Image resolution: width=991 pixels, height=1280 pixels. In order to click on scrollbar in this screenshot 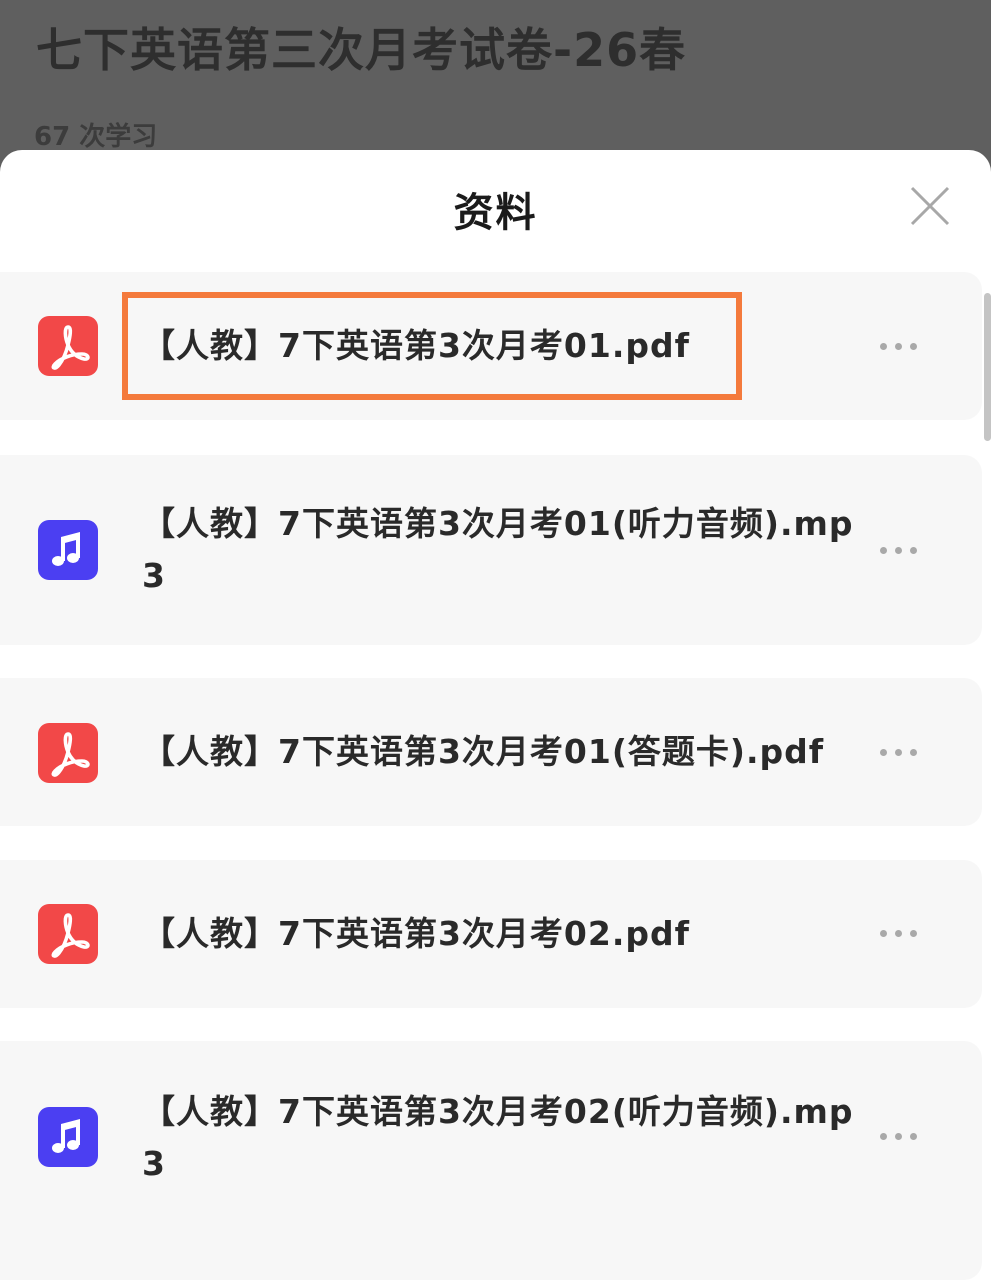, I will do `click(987, 367)`.